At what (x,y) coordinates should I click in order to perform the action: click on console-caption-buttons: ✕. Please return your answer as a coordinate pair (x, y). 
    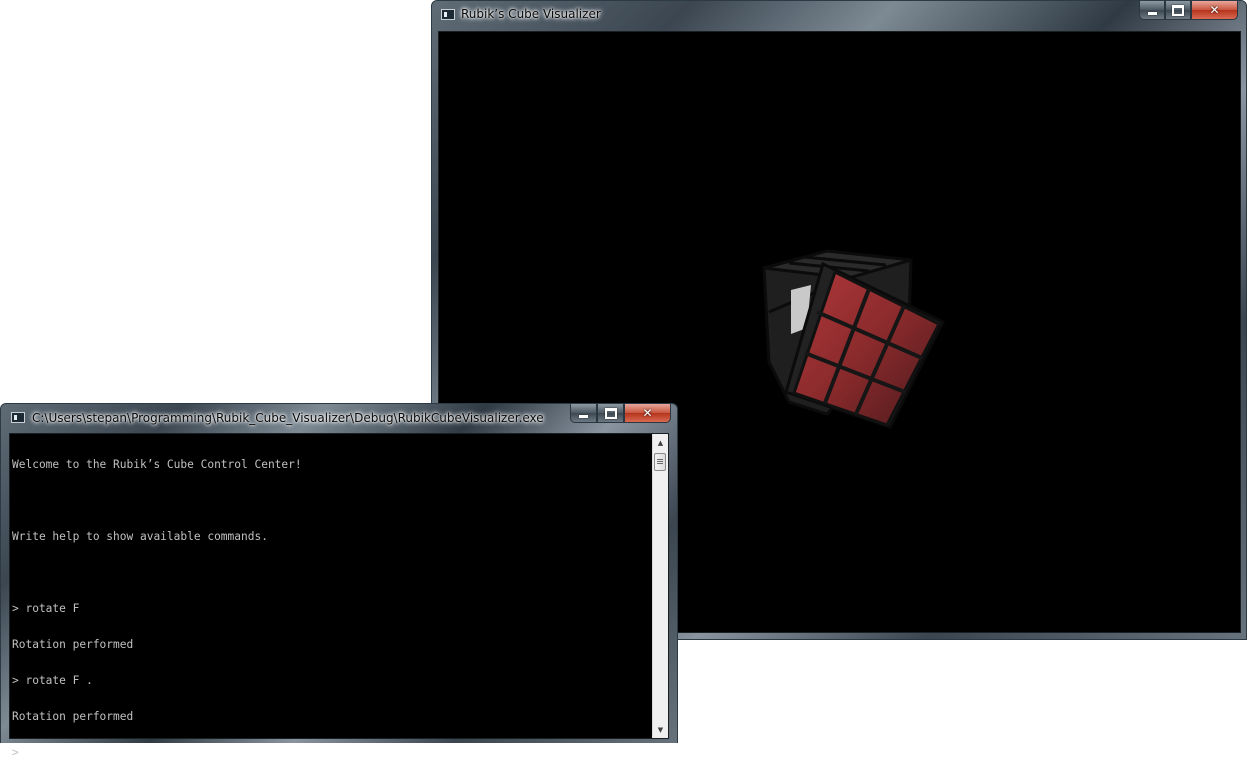
    Looking at the image, I should click on (620, 414).